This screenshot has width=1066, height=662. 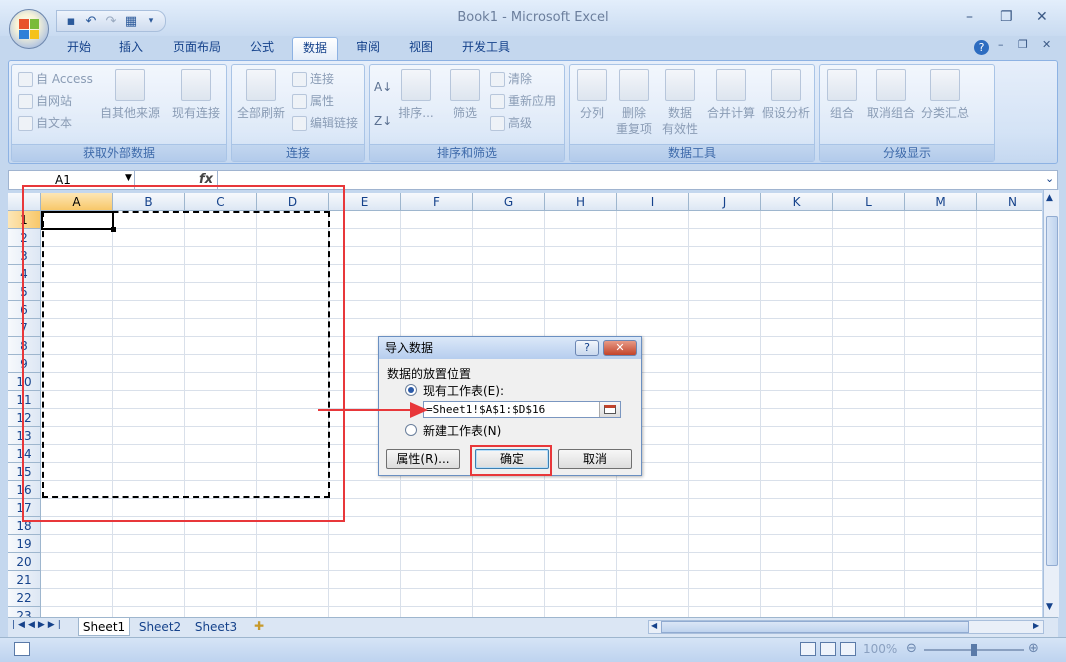 What do you see at coordinates (104, 627) in the screenshot?
I see `sheet-tab-1: Sheet1` at bounding box center [104, 627].